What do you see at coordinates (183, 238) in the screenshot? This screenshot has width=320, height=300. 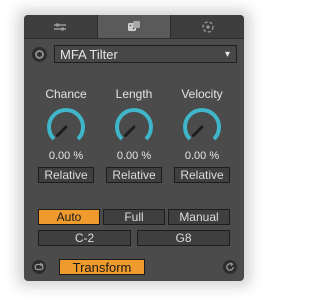 I see `range-high-field: G8` at bounding box center [183, 238].